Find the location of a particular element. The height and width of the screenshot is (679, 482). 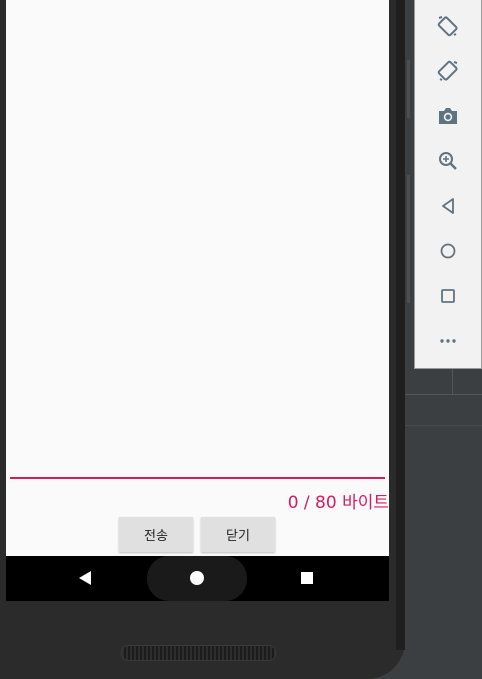

rotate-left-icon is located at coordinates (447, 26).